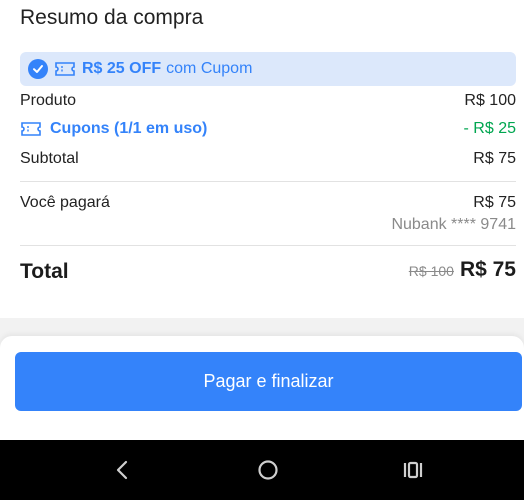 The height and width of the screenshot is (500, 524). I want to click on summary-title: Resumo da compra, so click(112, 17).